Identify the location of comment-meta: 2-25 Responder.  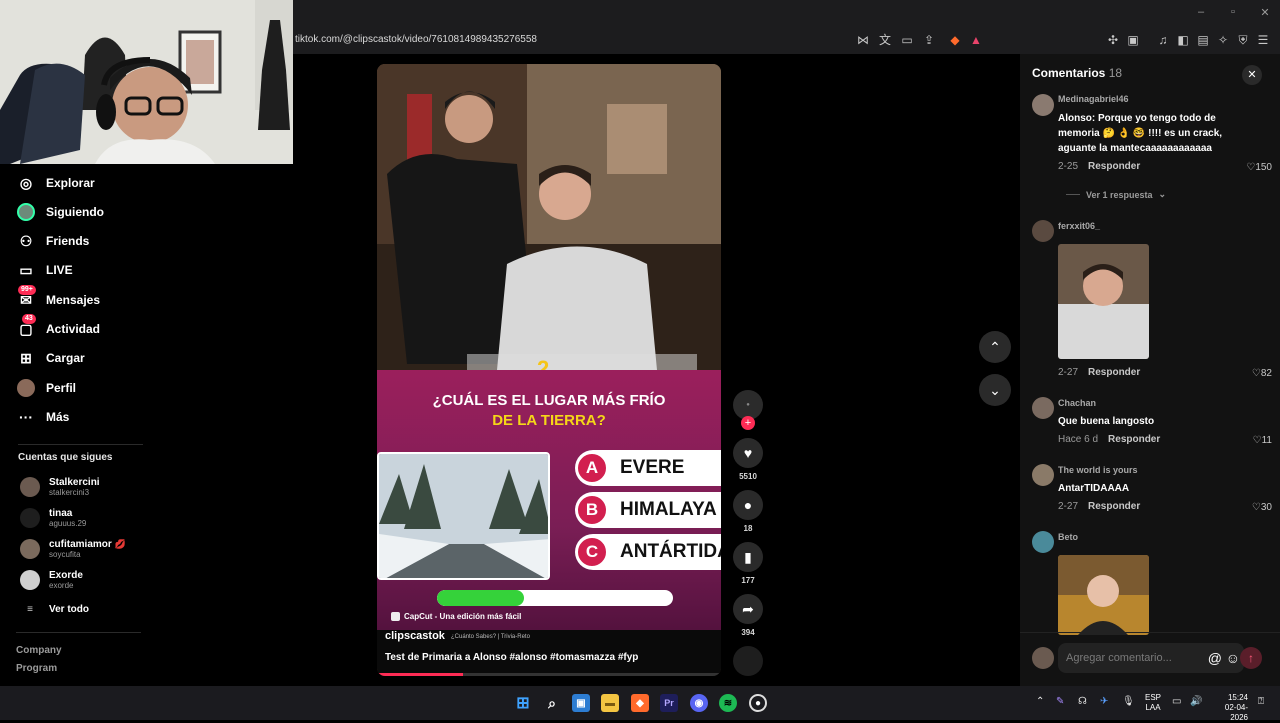
(1099, 166).